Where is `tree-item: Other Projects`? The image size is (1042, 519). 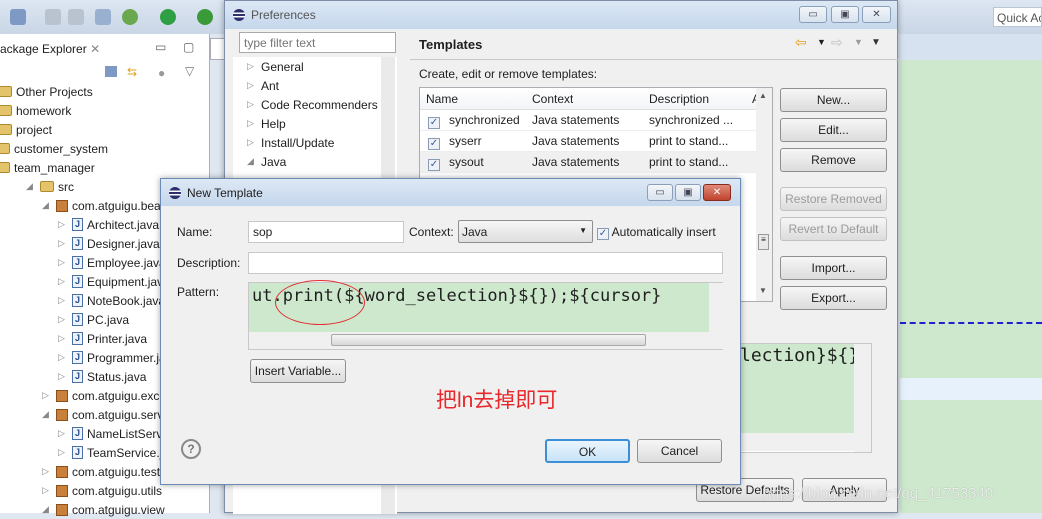 tree-item: Other Projects is located at coordinates (46, 91).